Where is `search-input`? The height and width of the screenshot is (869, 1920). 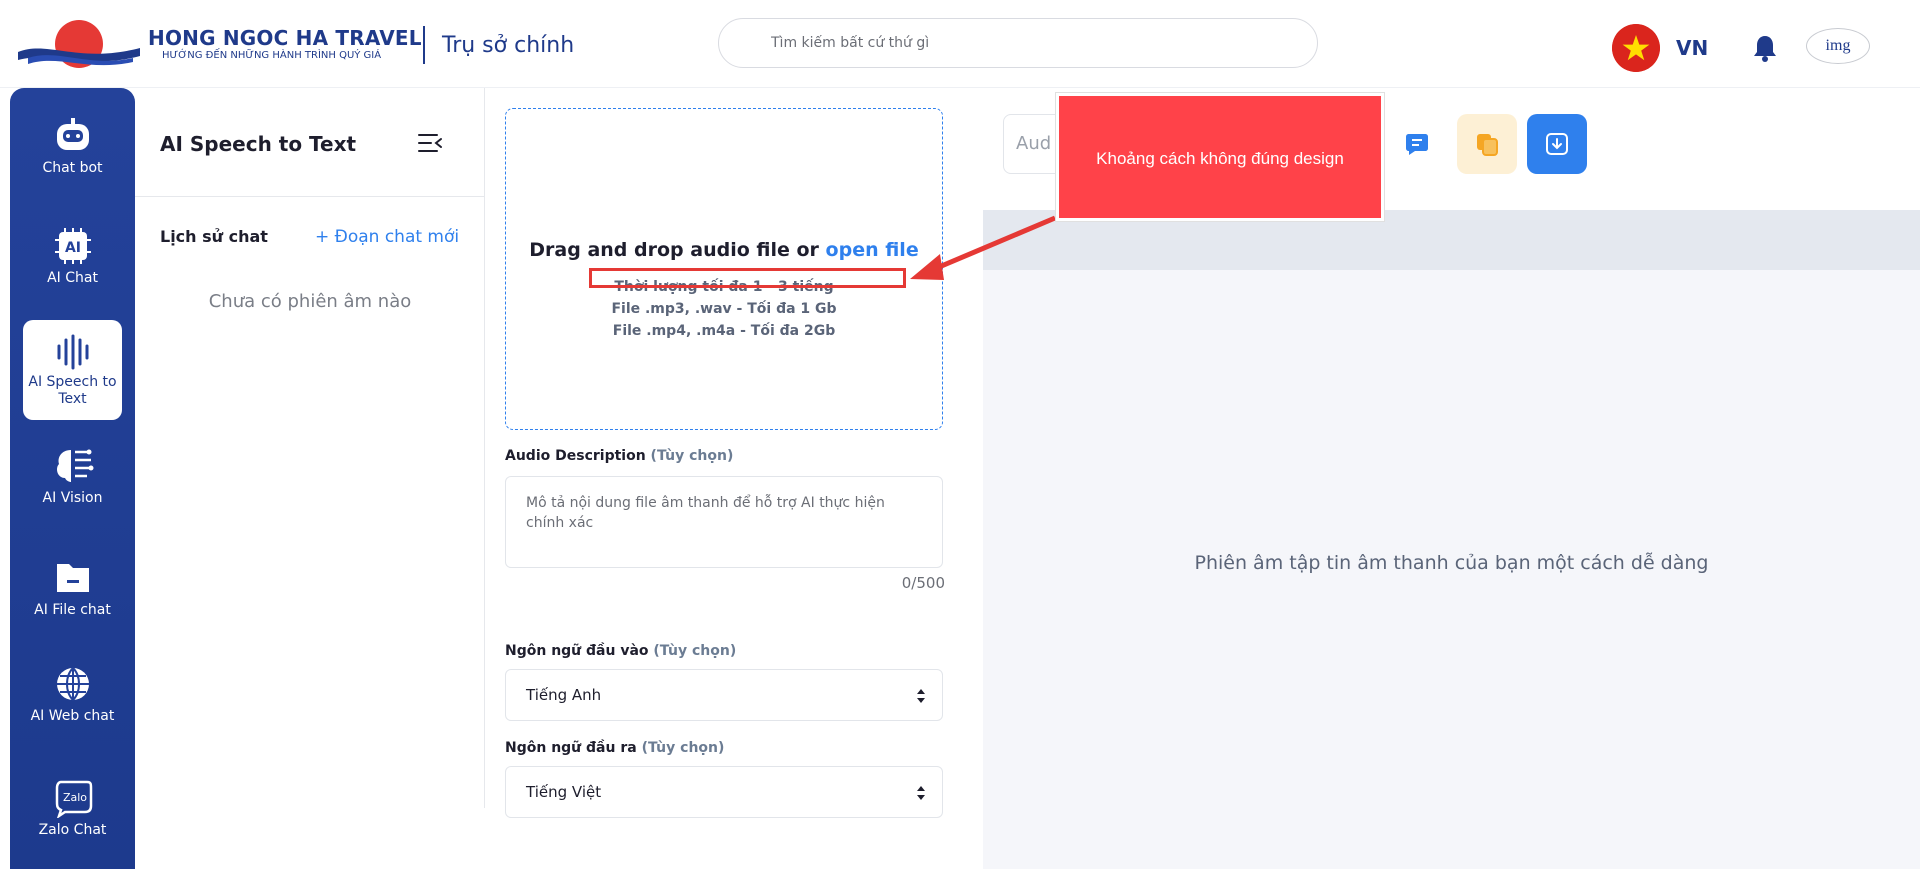 search-input is located at coordinates (1031, 43).